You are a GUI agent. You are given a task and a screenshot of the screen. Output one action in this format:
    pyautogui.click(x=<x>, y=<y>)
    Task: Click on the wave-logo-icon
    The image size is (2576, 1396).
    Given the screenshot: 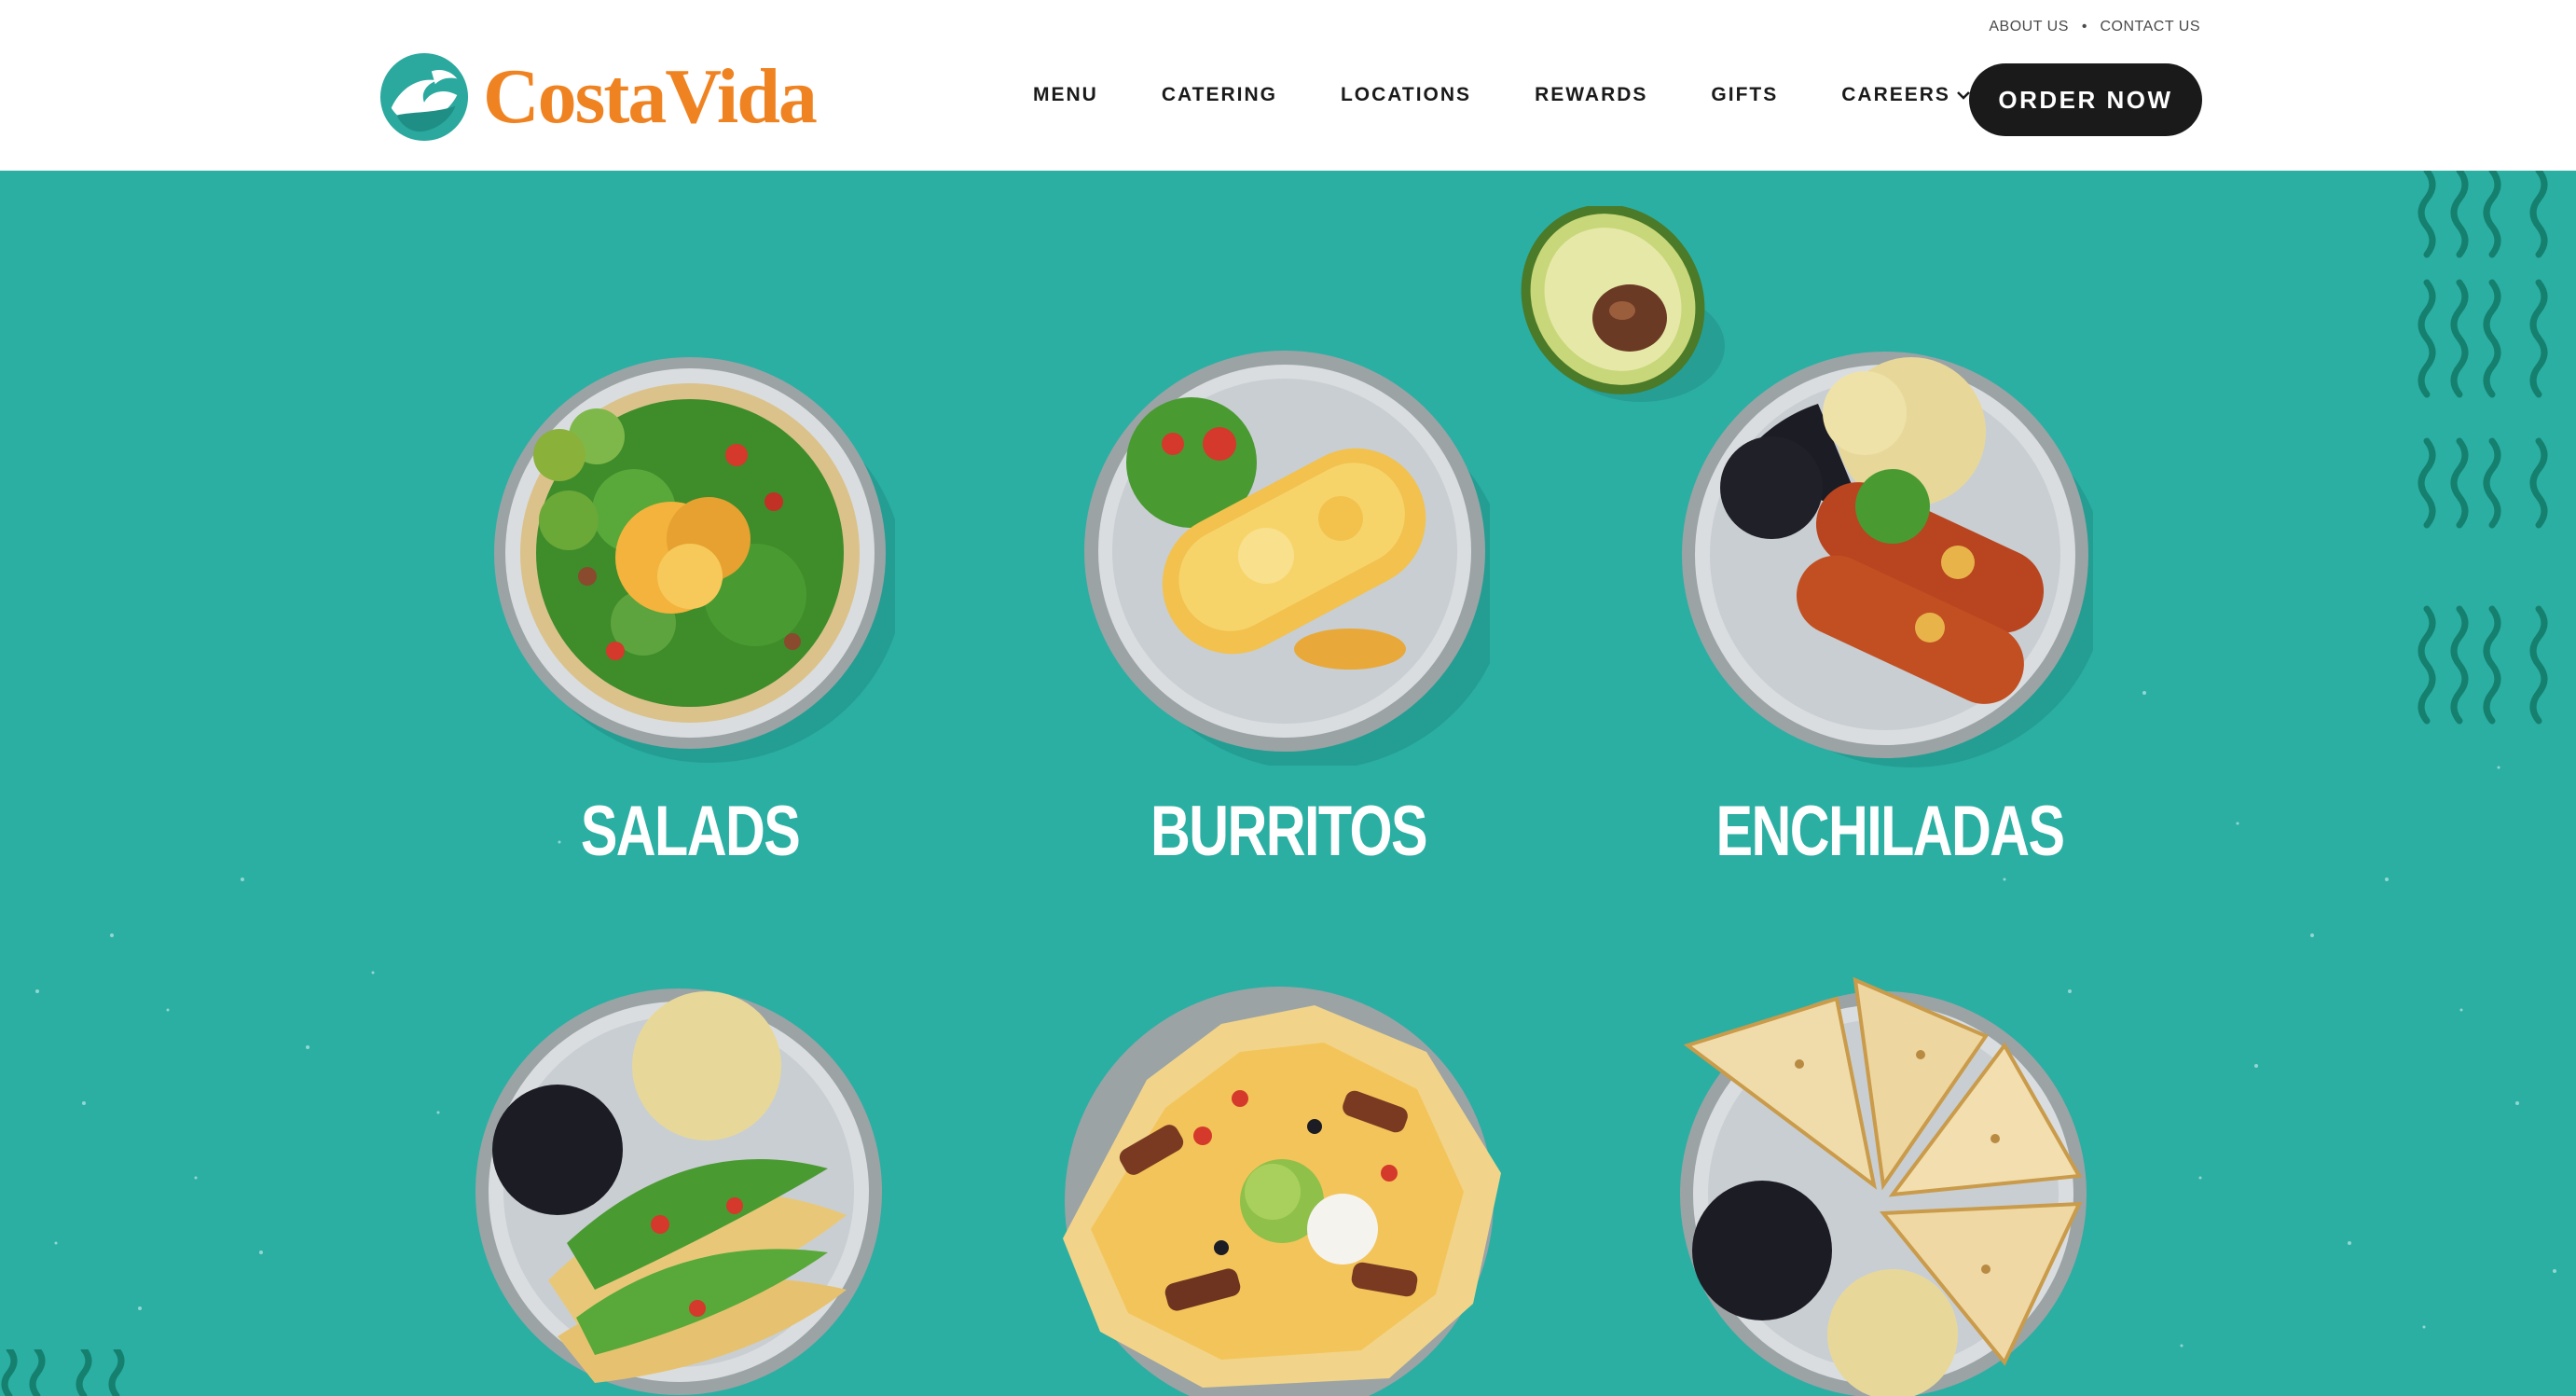 What is the action you would take?
    pyautogui.click(x=424, y=97)
    